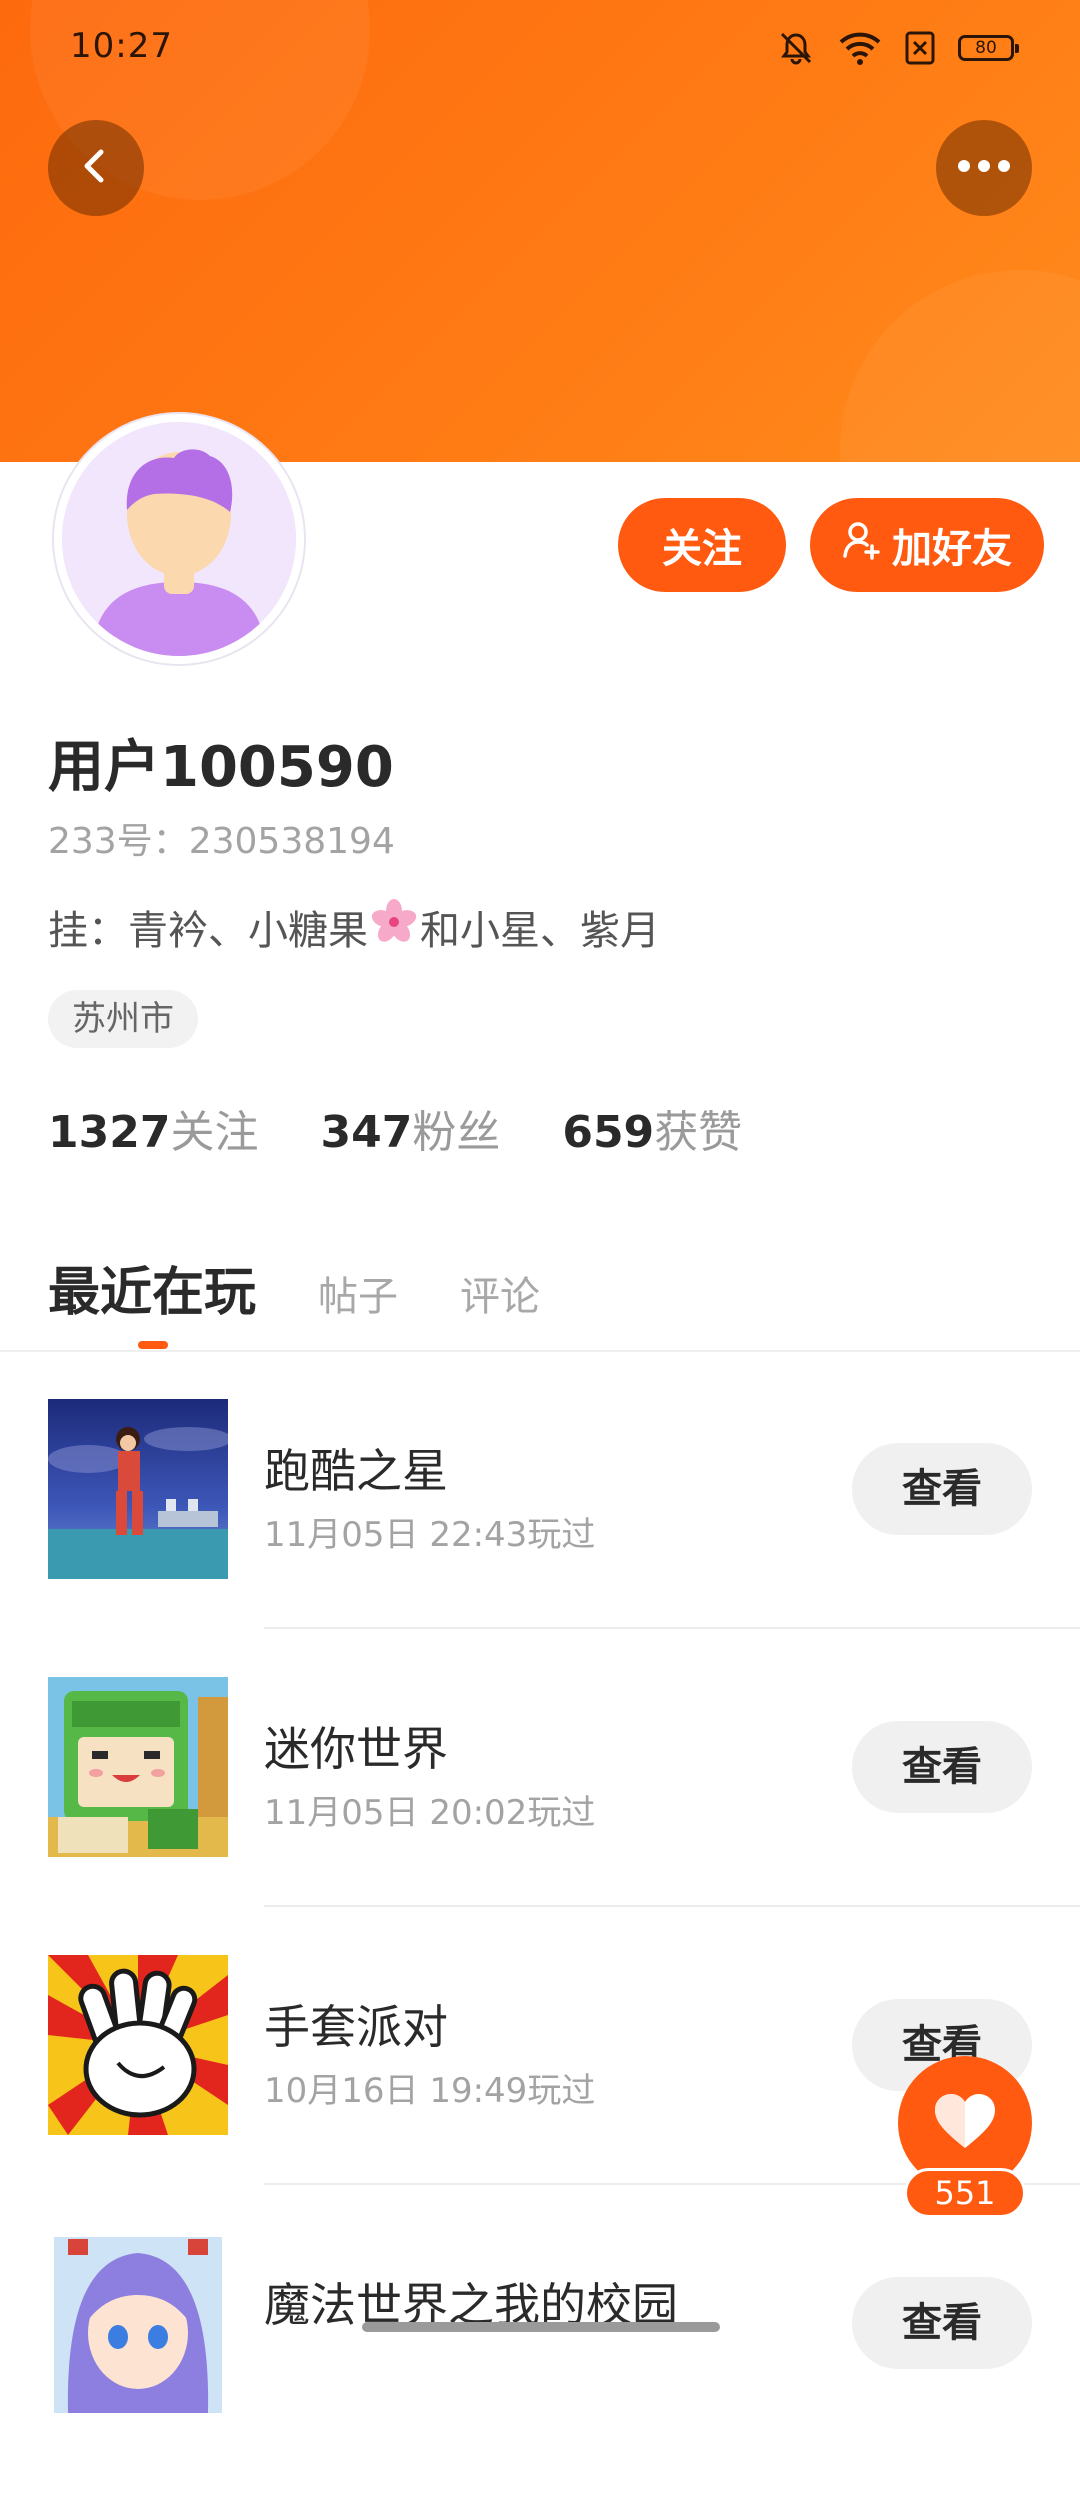 The image size is (1080, 2511). Describe the element at coordinates (208, 931) in the screenshot. I see `bio-text: 挂：青衿、小糖果` at that location.